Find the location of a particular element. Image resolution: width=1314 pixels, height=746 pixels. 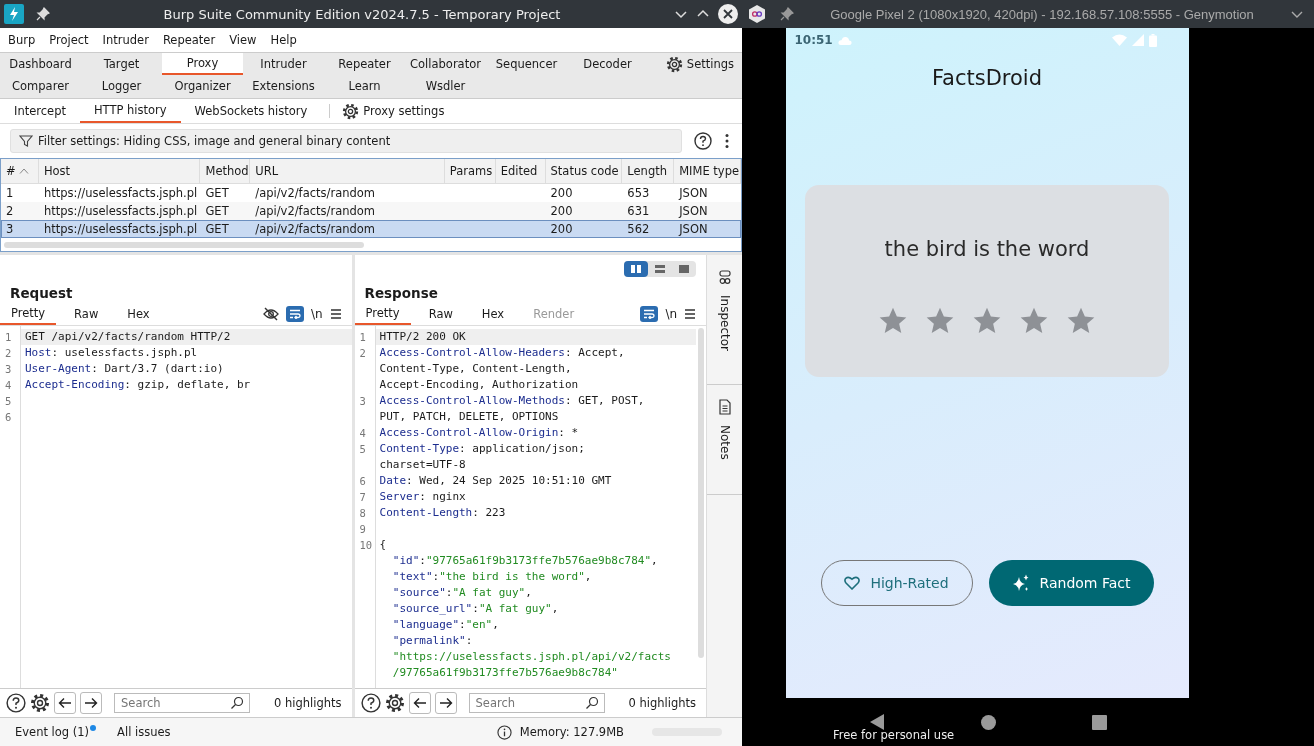

column-header: Params is located at coordinates (470, 171).